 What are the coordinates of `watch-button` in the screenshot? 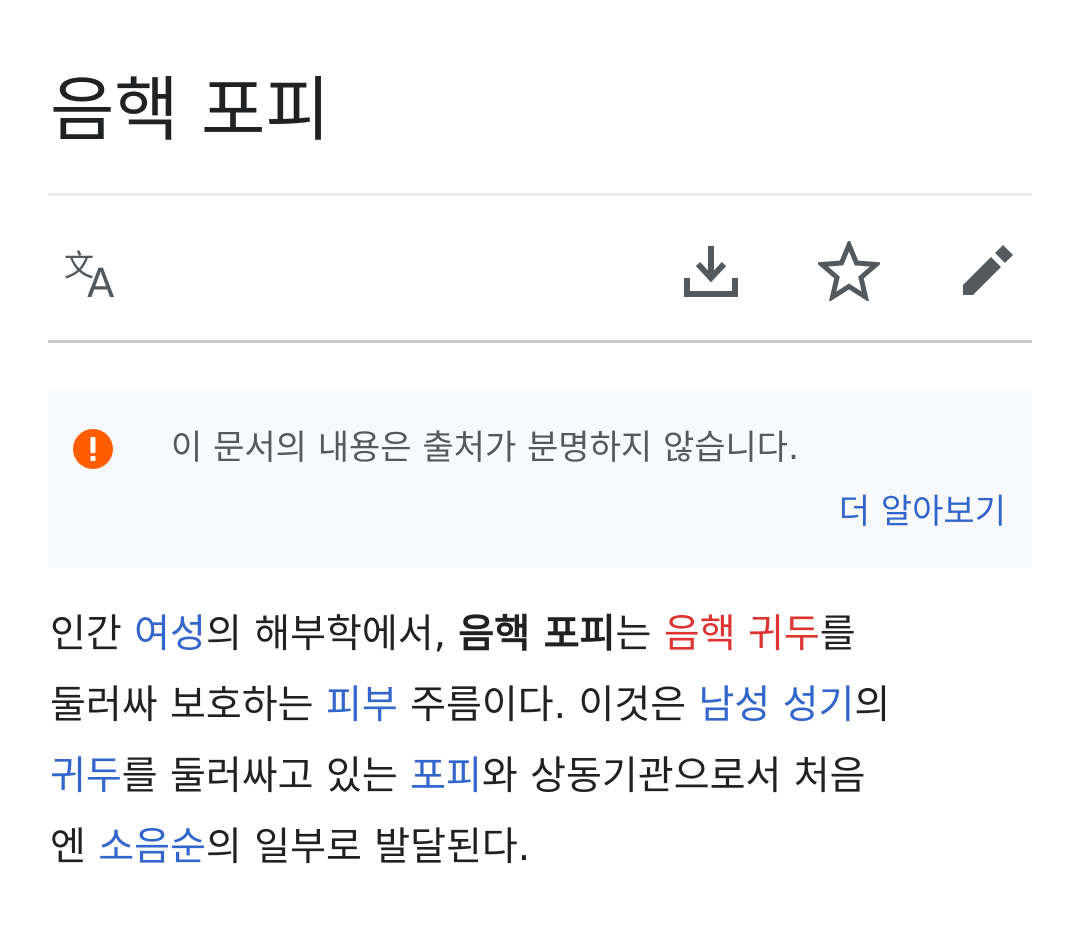 It's located at (849, 271).